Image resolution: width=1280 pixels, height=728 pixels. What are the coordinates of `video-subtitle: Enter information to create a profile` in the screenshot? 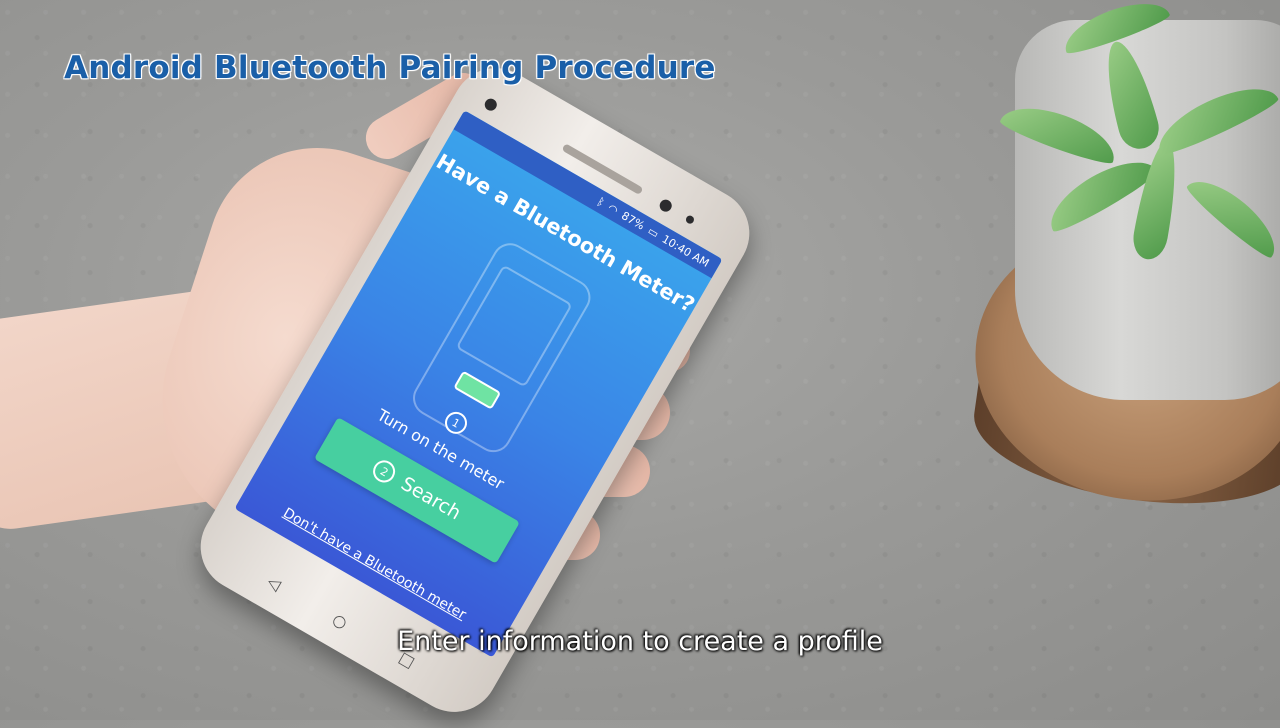 It's located at (640, 641).